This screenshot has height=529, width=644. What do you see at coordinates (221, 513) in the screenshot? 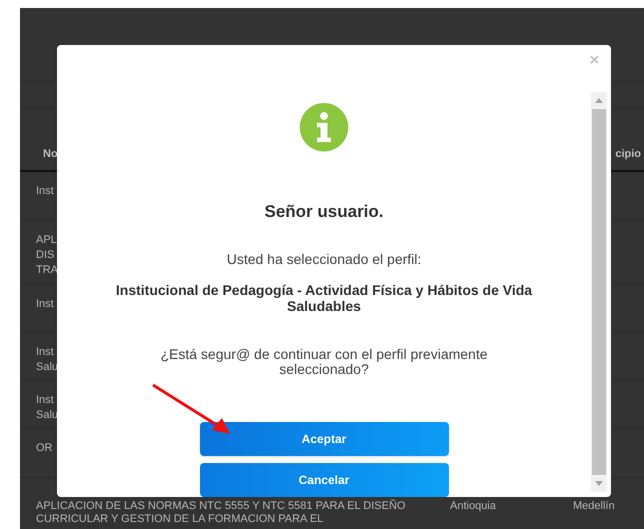
I see `table-cell-text: APLICACION DE LAS NORMAS NTC 5555 Y NTC 5581 PARA EL DISEÑO CURRICULAR Y GESTION DE LA FORMACION PARA EL` at bounding box center [221, 513].